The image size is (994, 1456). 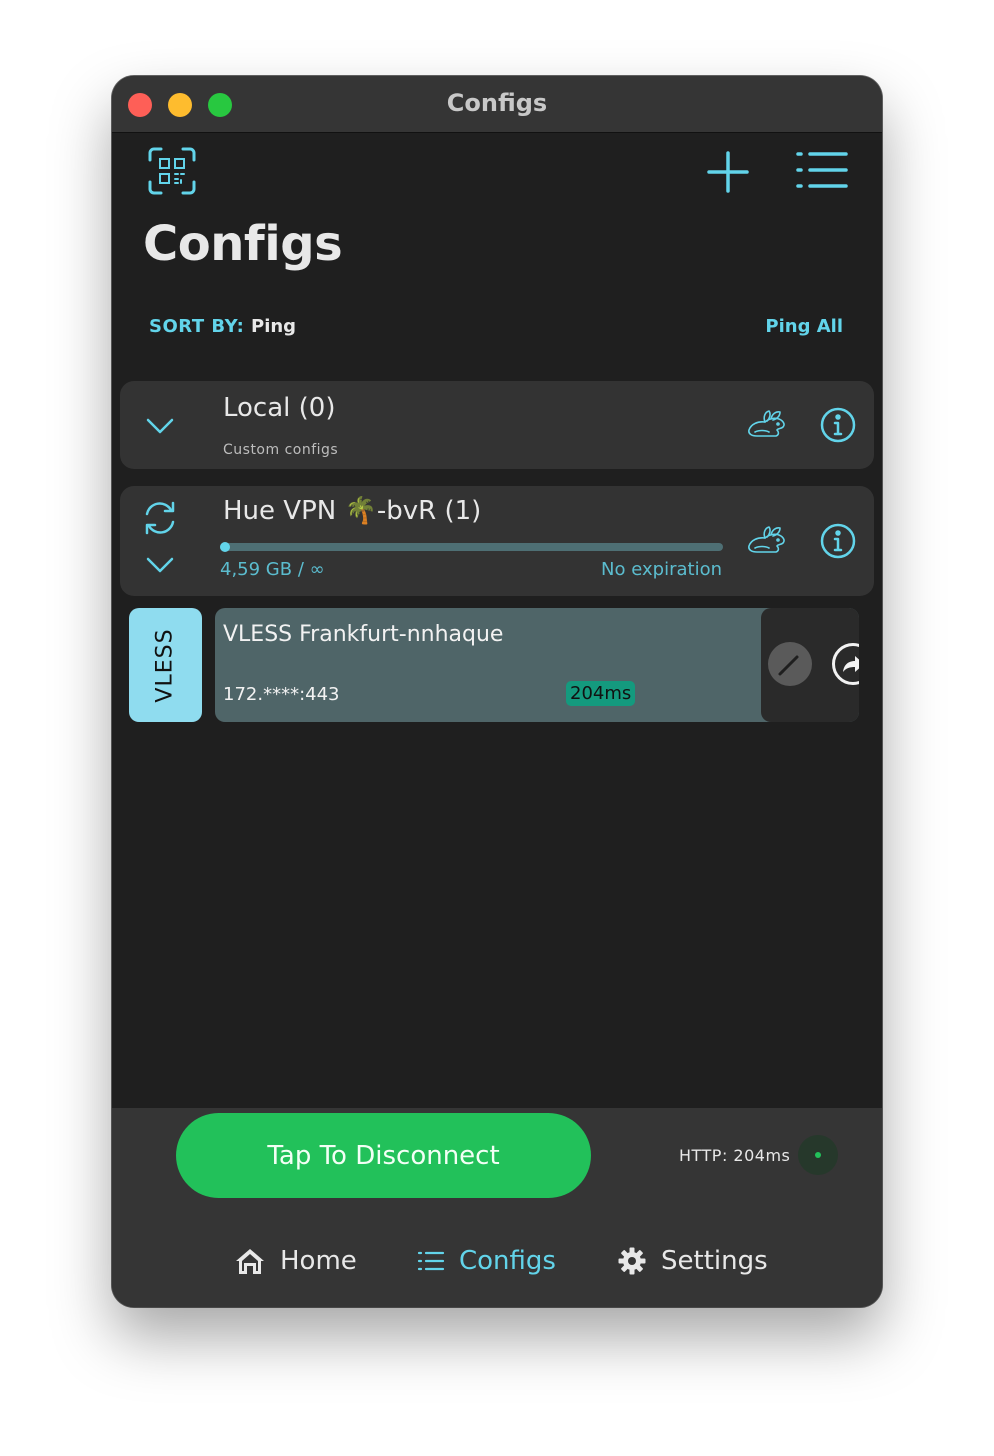 What do you see at coordinates (383, 1155) in the screenshot?
I see `disconnect-button: Tap To Disconnect` at bounding box center [383, 1155].